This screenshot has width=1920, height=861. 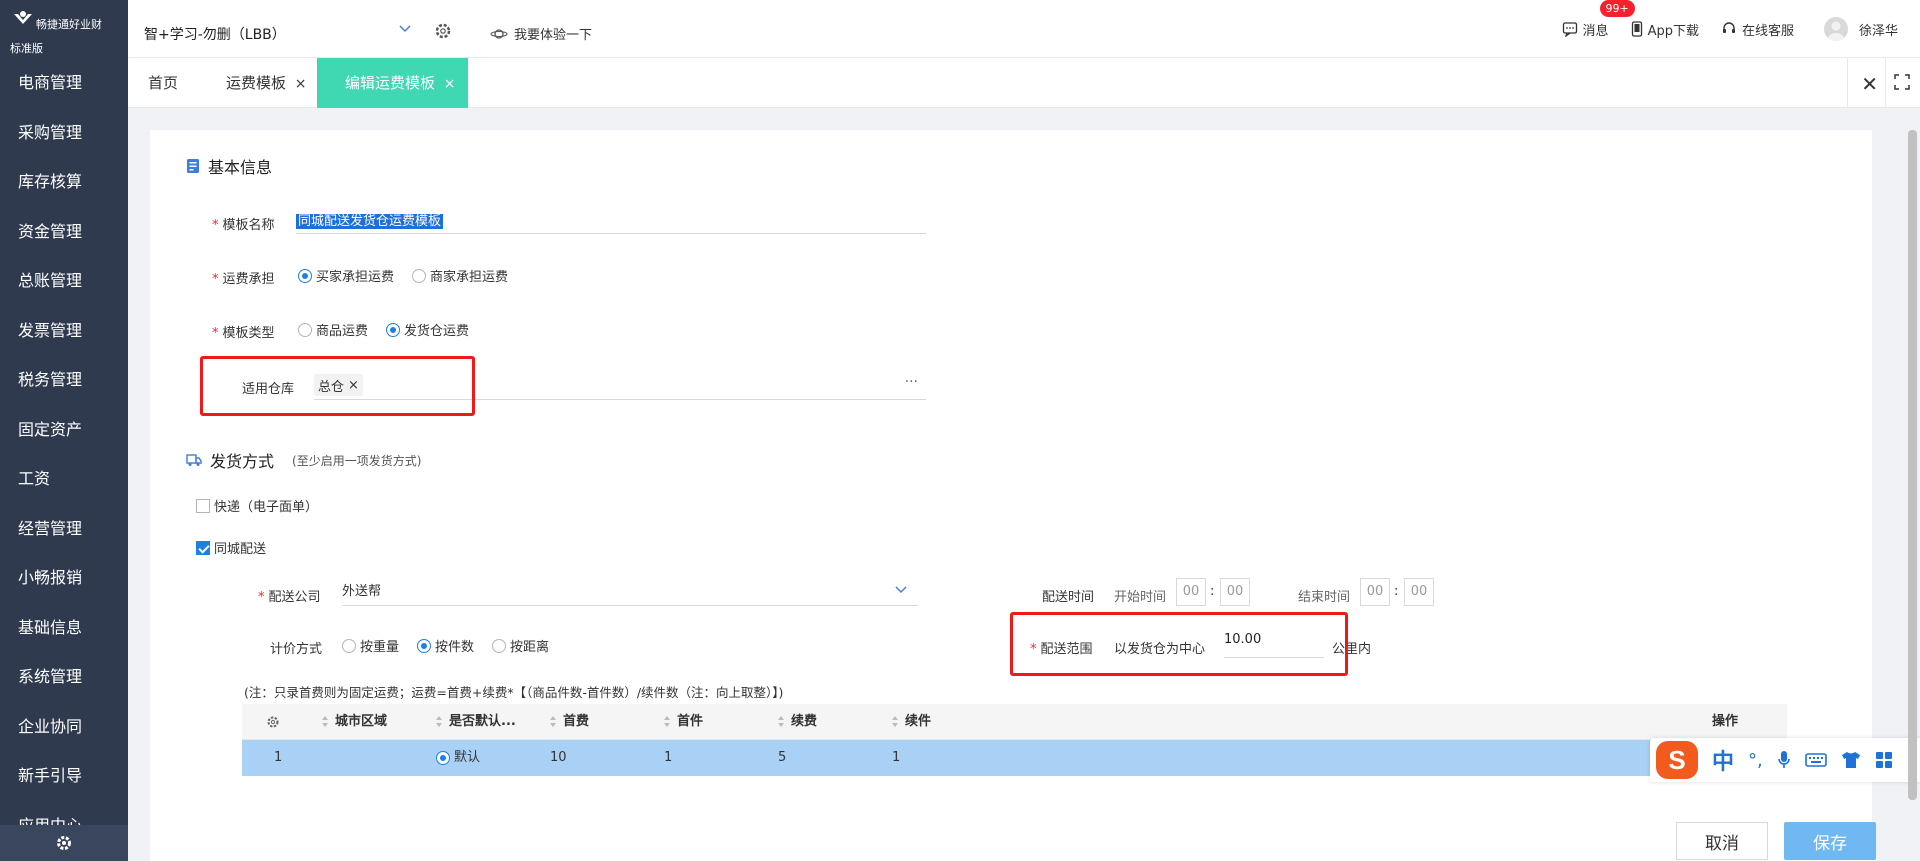 I want to click on account-selector: 智+学习-勿删（LBB）, so click(x=215, y=34).